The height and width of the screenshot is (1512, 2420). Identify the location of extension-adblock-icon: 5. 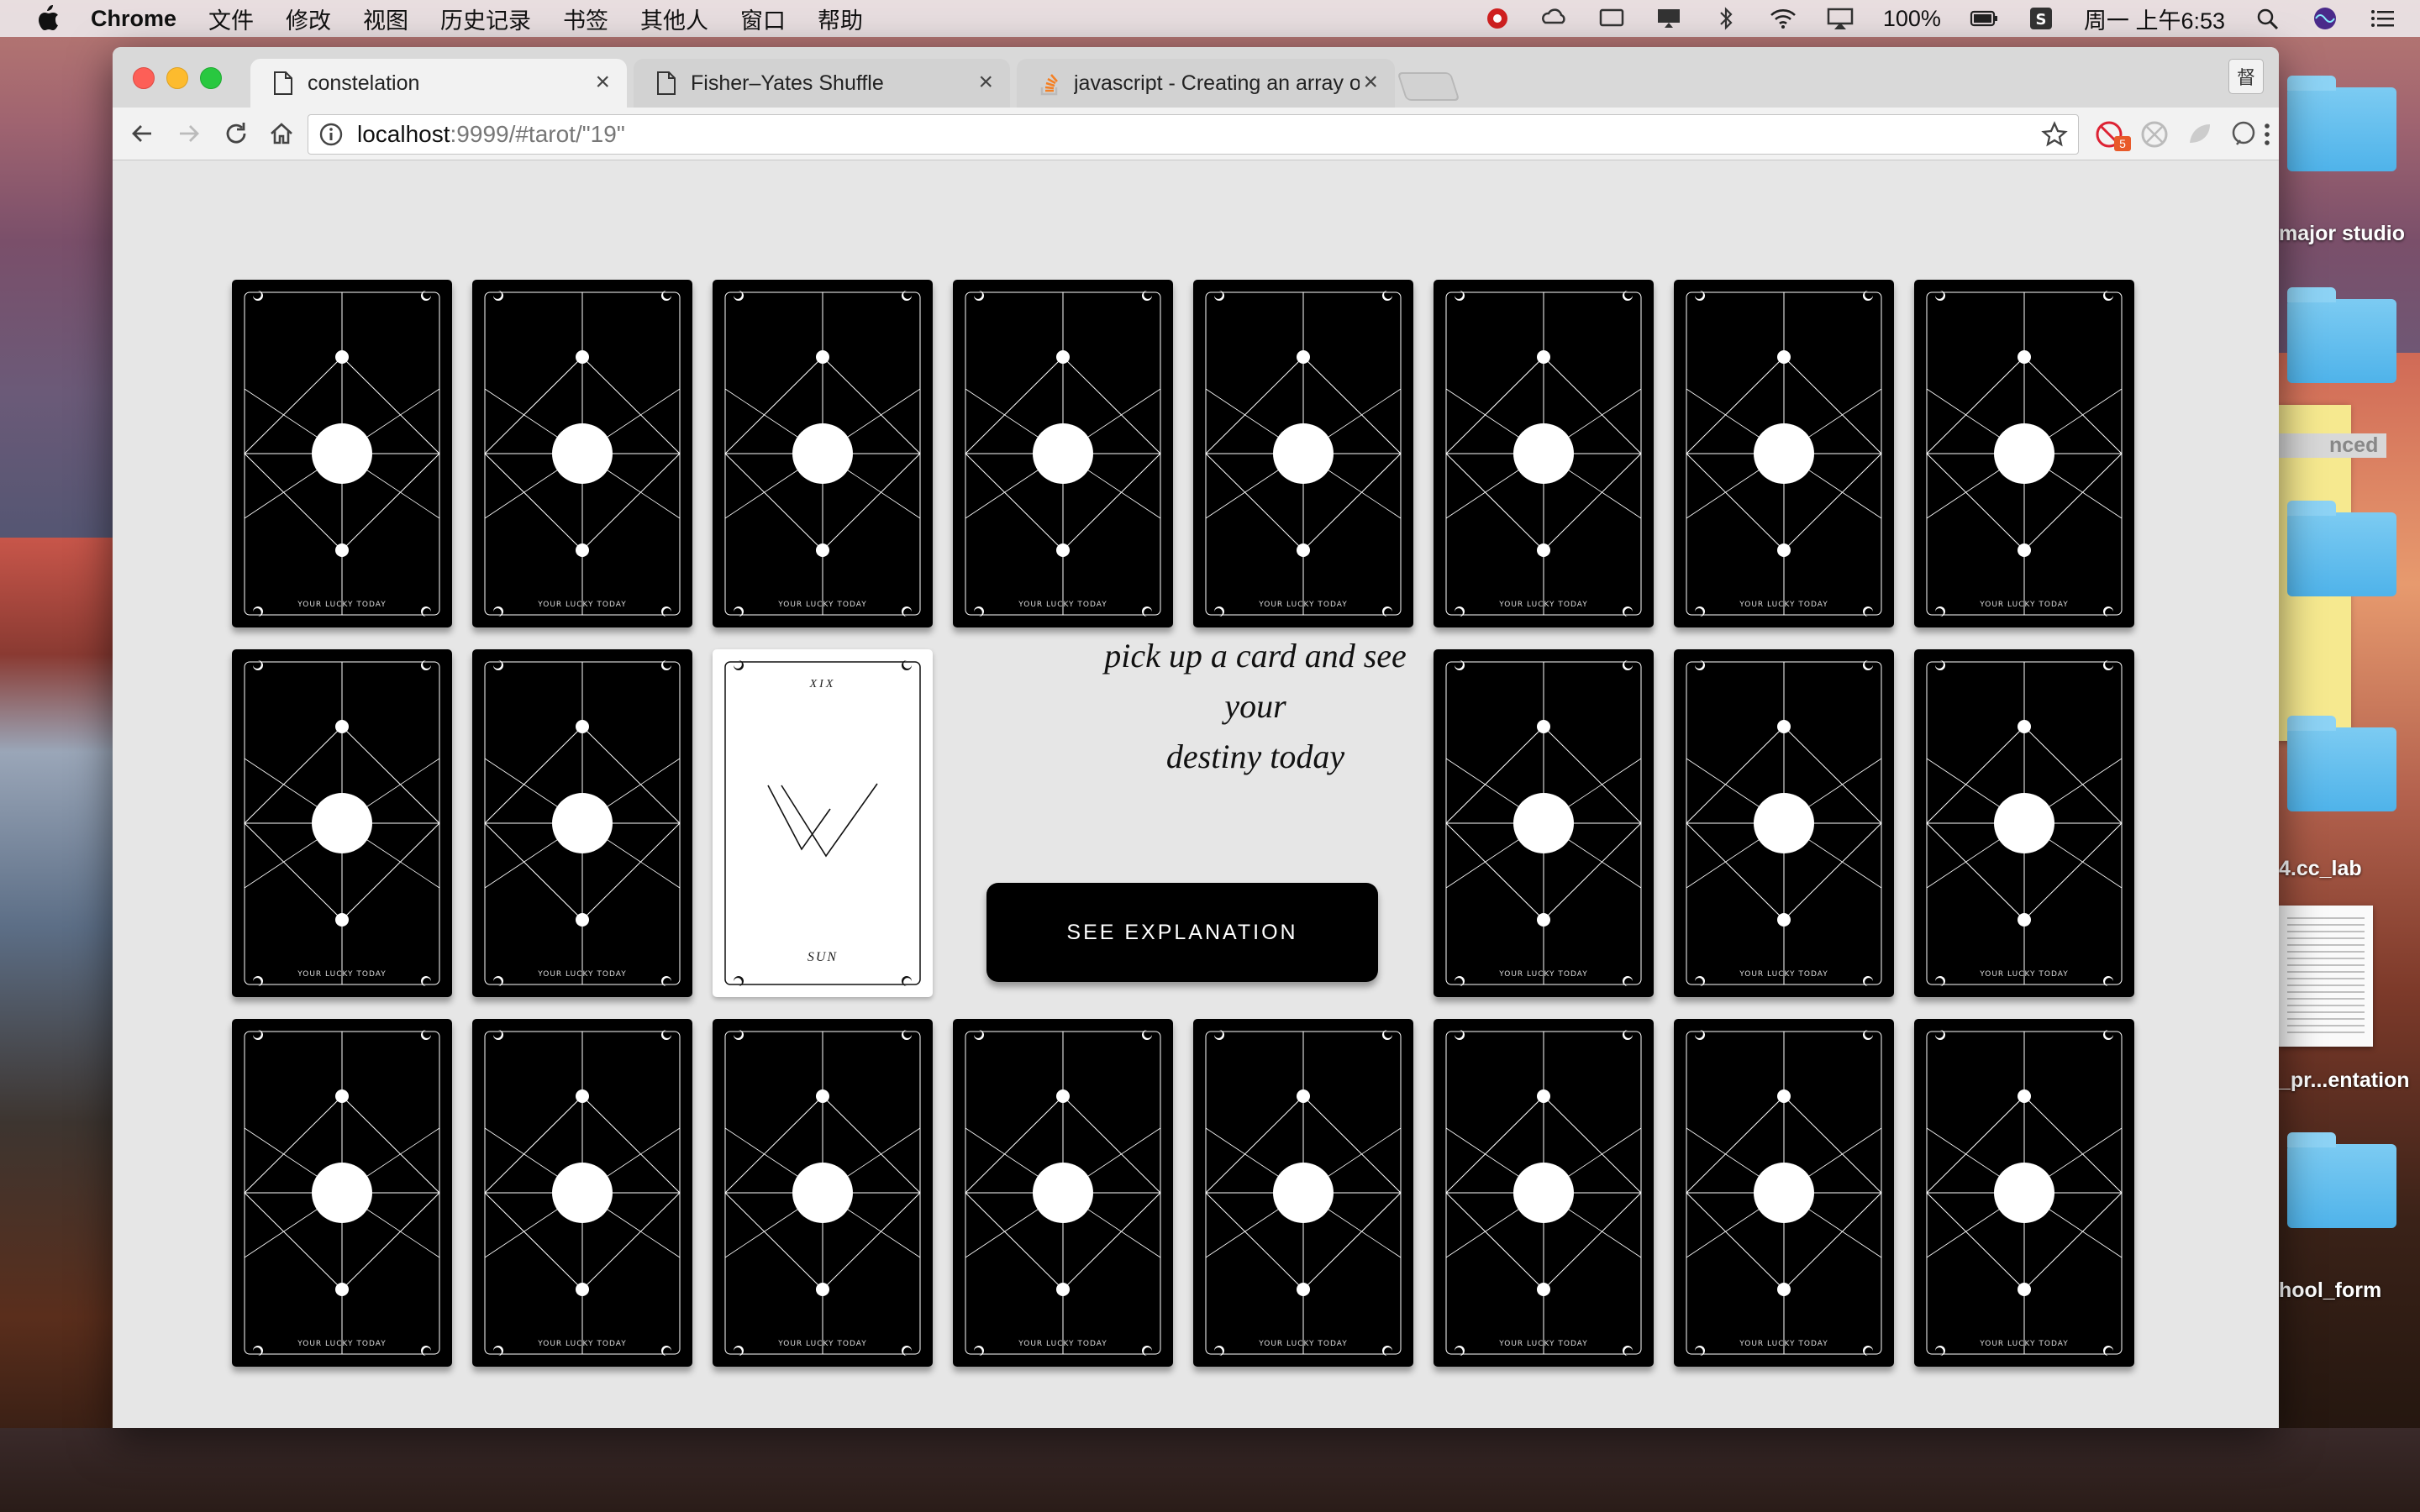
(2112, 135).